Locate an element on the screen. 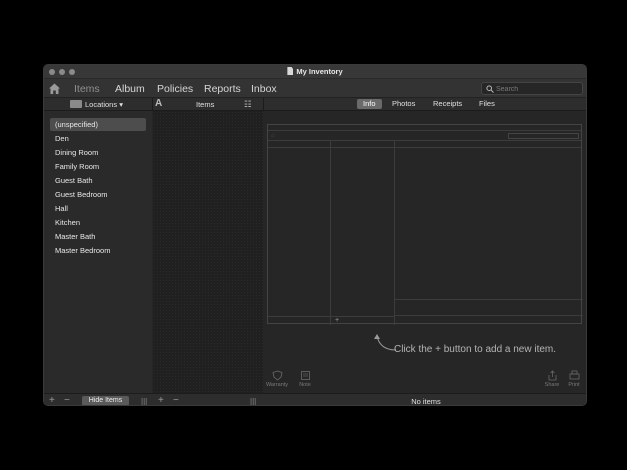 This screenshot has height=470, width=627. sidebar-item-kitchen: Kitchen is located at coordinates (98, 222).